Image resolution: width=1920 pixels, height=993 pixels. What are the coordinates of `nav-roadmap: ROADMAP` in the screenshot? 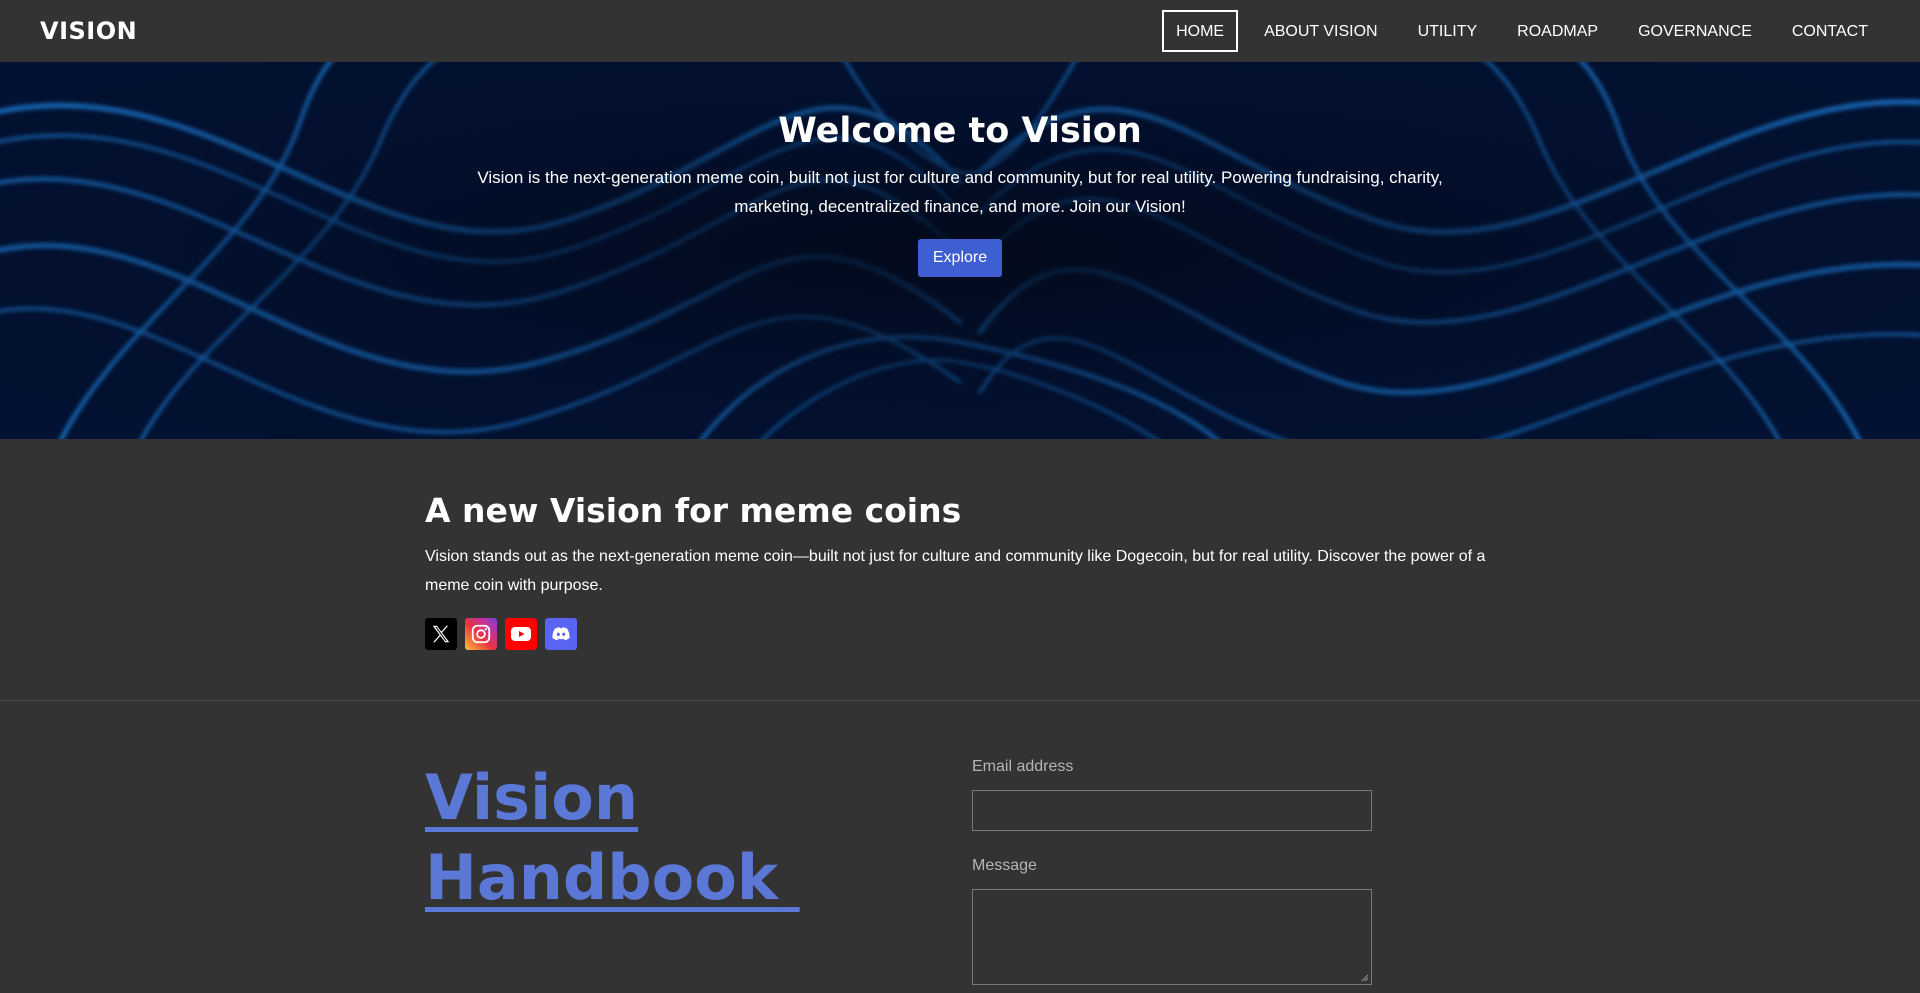 It's located at (1557, 31).